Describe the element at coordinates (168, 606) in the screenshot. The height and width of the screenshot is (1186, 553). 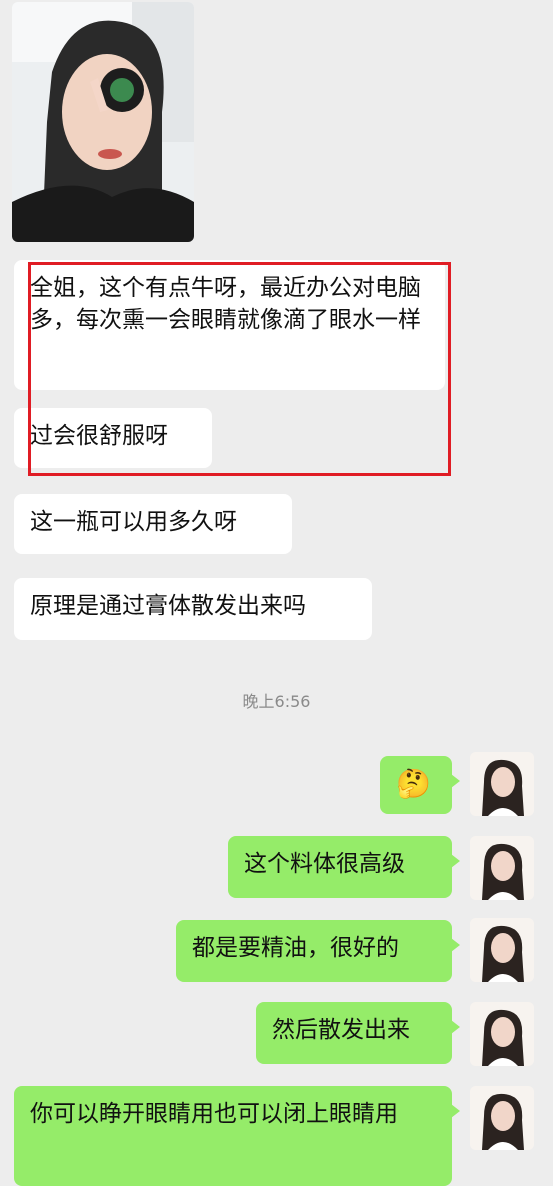
I see `message-text: 原理是通过膏体散发出来吗` at that location.